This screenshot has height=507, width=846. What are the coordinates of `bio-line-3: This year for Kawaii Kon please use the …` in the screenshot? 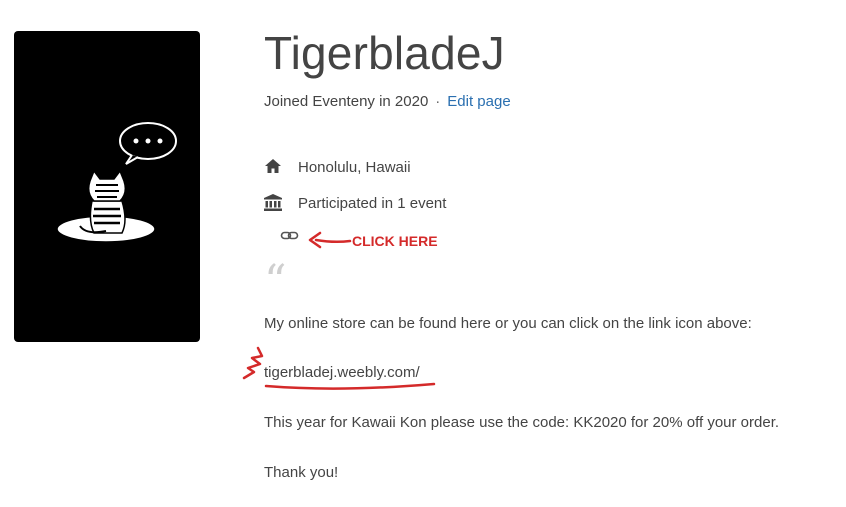 It's located at (522, 422).